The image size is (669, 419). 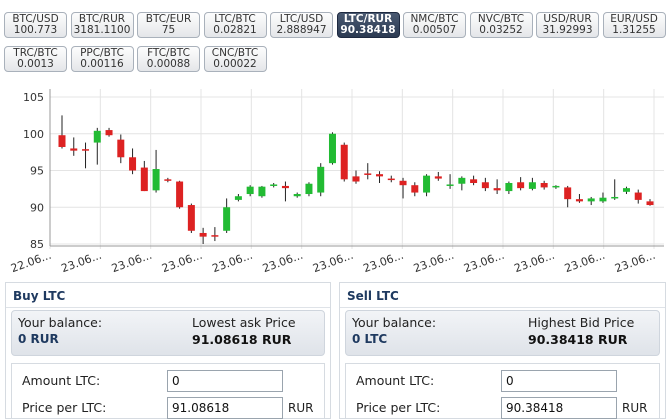 I want to click on pair-price: 75, so click(x=168, y=30).